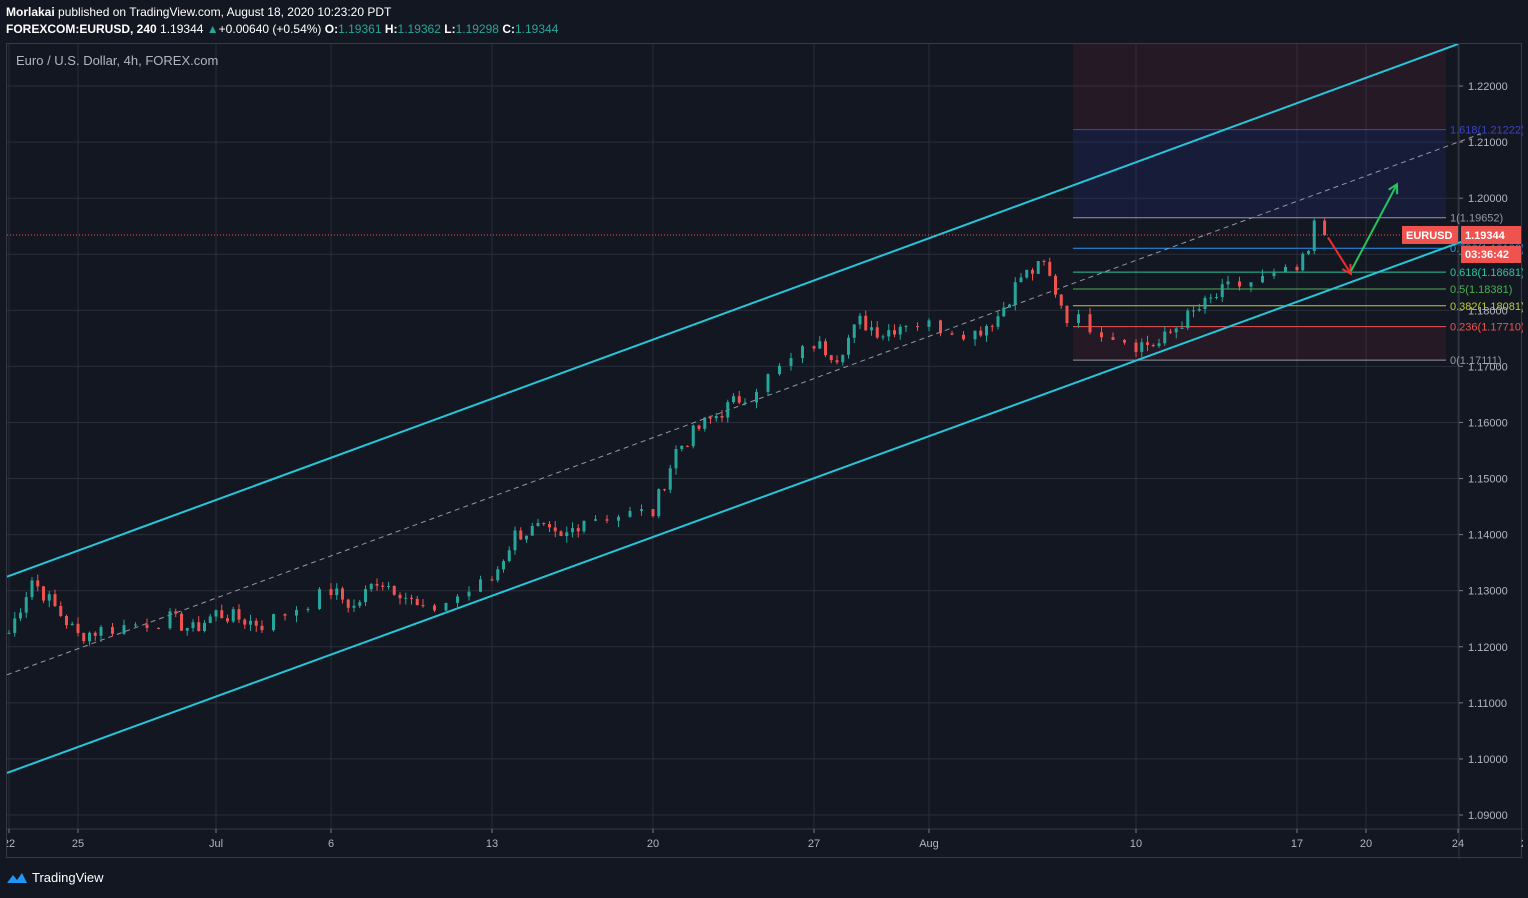 The width and height of the screenshot is (1528, 898). Describe the element at coordinates (331, 29) in the screenshot. I see `open-label: O:` at that location.